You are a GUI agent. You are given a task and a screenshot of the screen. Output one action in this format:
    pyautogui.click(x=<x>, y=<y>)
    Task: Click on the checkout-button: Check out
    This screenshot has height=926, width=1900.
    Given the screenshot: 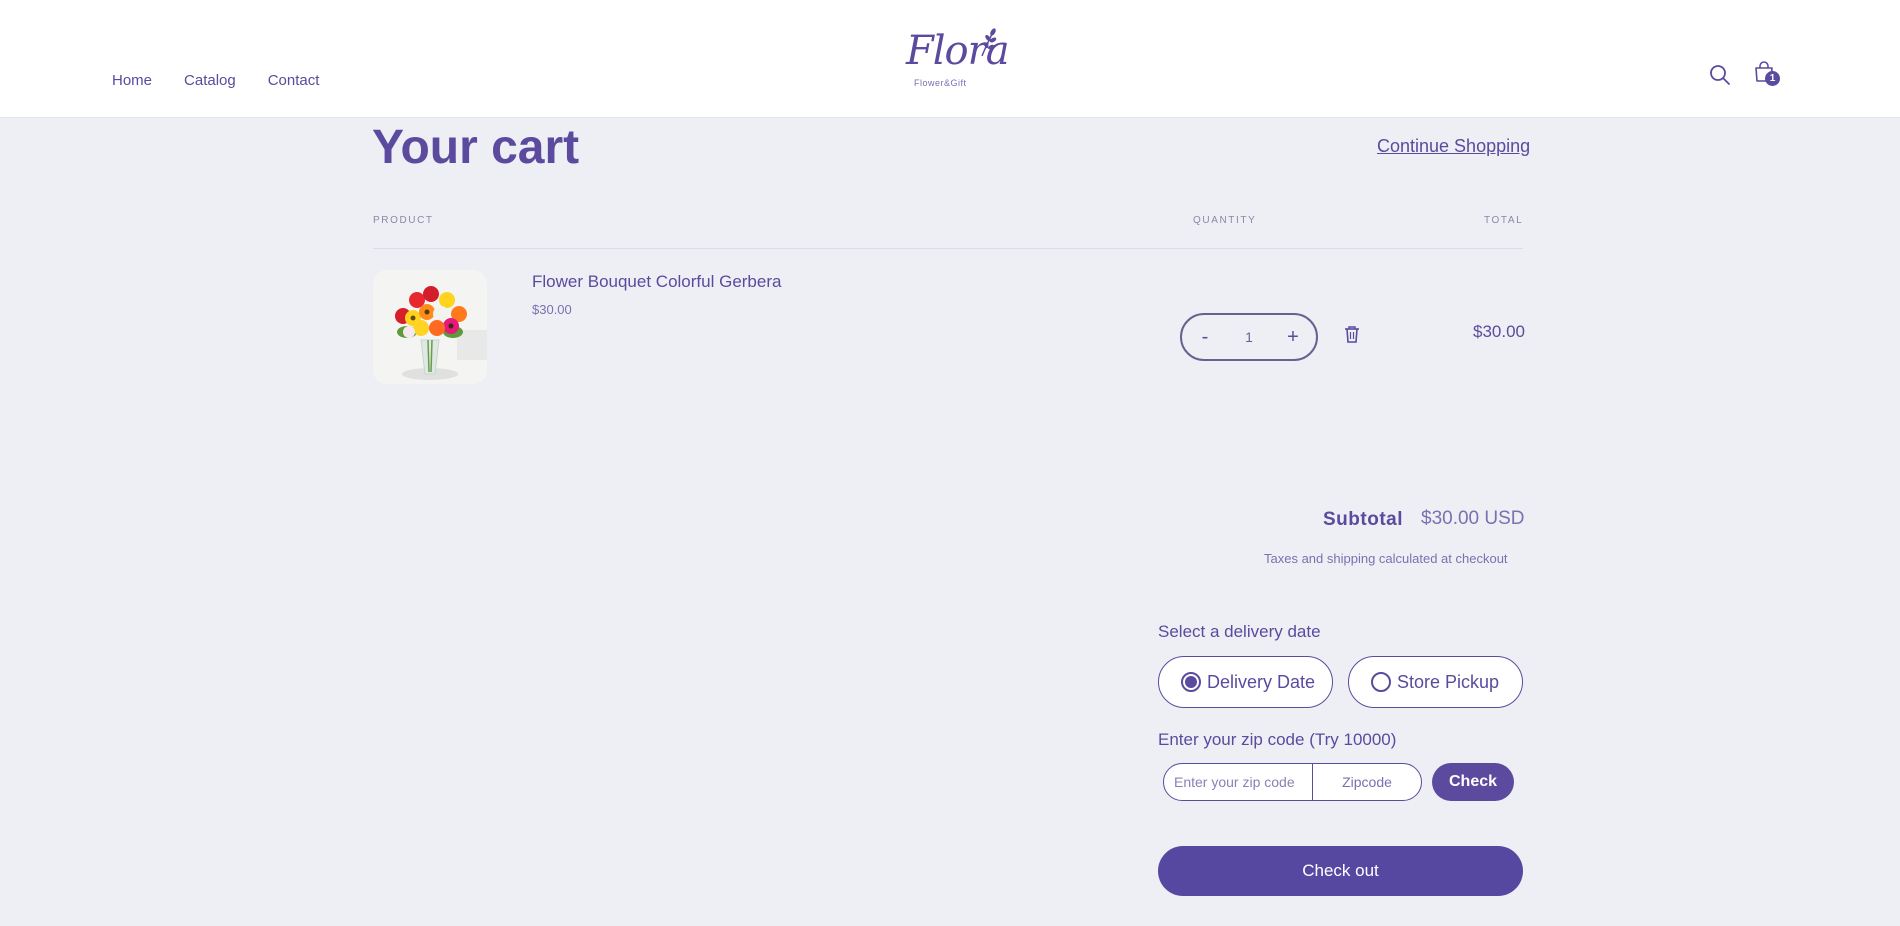 What is the action you would take?
    pyautogui.click(x=1340, y=871)
    